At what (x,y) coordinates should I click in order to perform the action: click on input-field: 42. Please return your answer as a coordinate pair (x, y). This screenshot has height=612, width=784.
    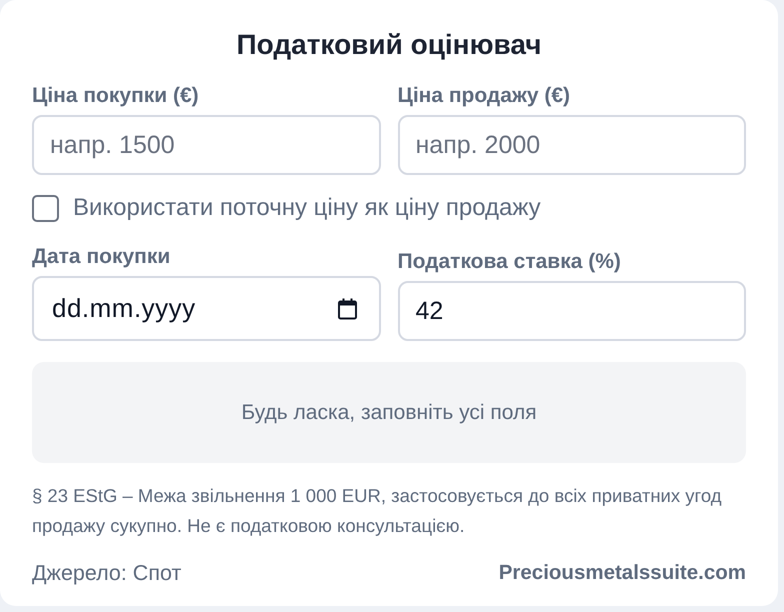
    Looking at the image, I should click on (572, 311).